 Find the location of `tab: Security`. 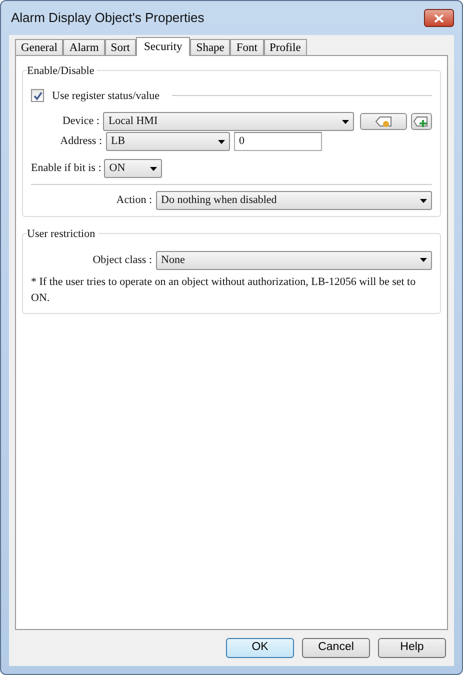

tab: Security is located at coordinates (163, 46).